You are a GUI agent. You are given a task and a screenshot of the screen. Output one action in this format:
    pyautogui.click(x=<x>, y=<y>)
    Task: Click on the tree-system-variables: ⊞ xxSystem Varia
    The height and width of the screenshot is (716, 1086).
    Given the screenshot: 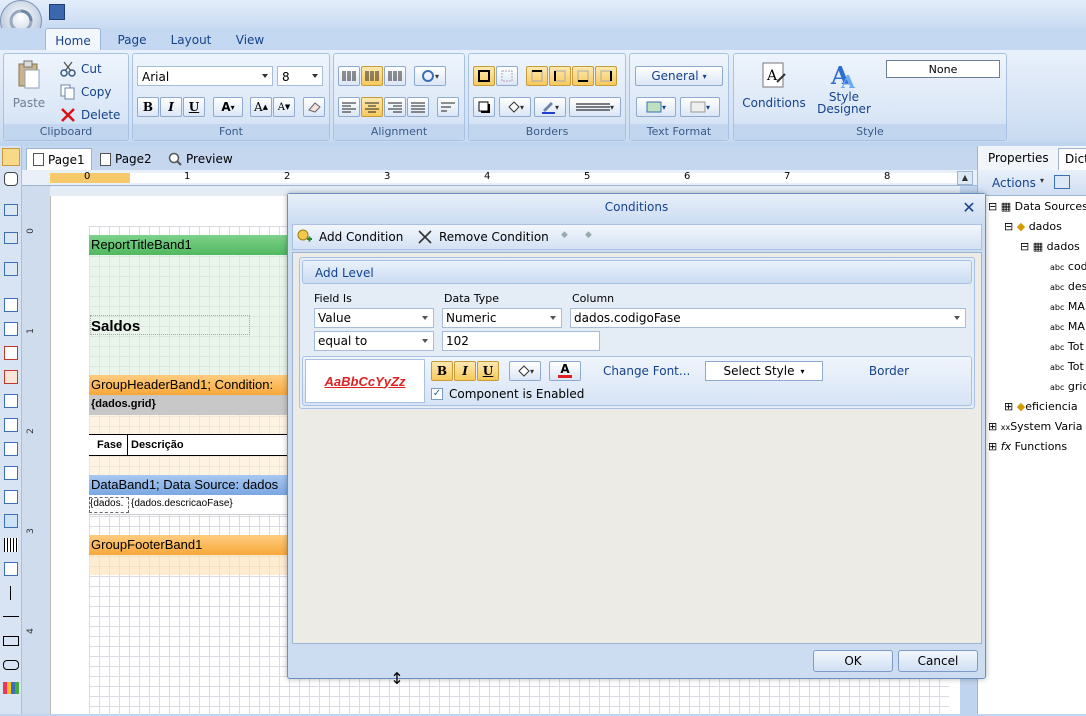 What is the action you would take?
    pyautogui.click(x=1035, y=426)
    